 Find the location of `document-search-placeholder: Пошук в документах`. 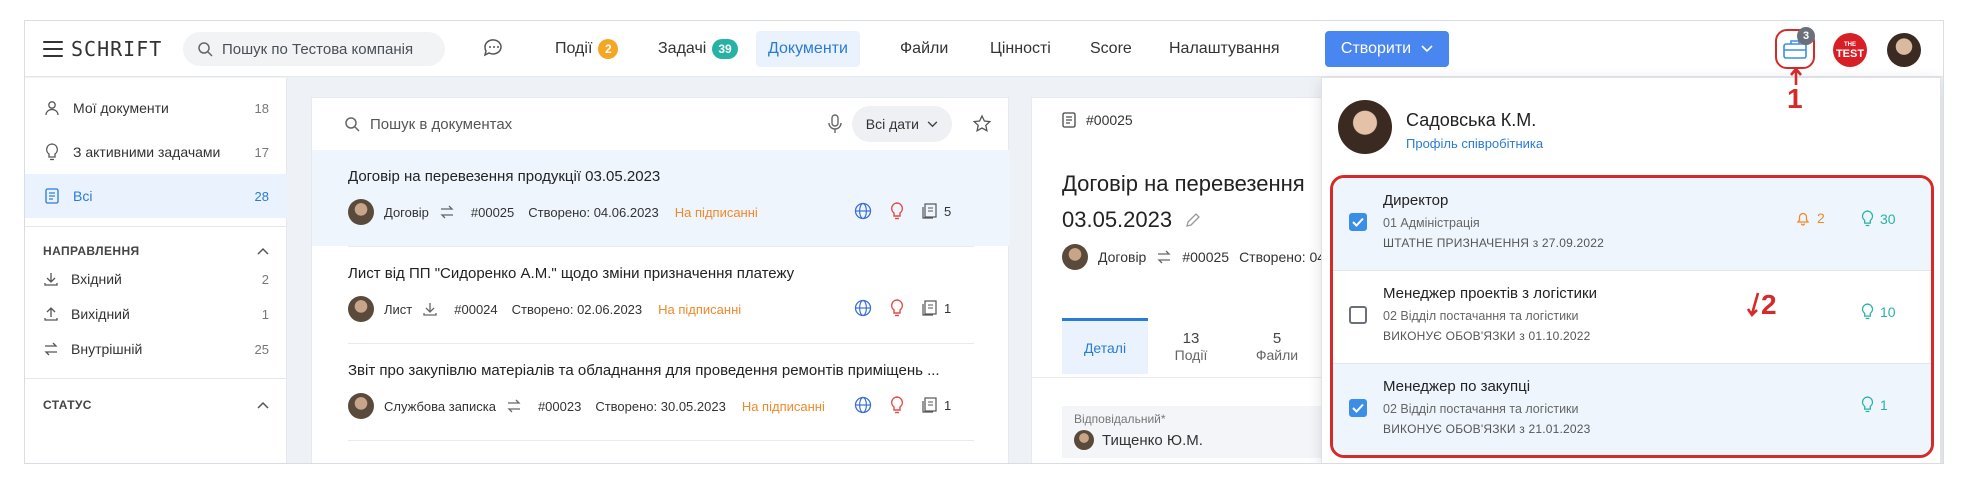

document-search-placeholder: Пошук в документах is located at coordinates (441, 124).